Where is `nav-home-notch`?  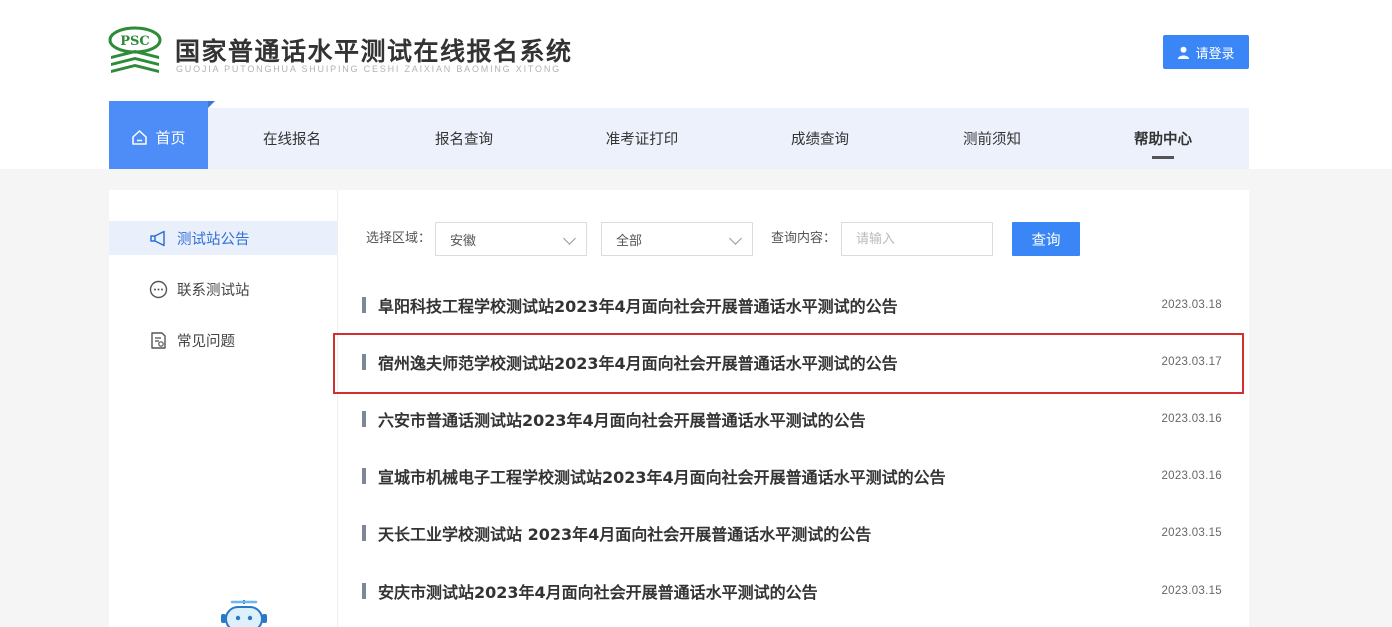
nav-home-notch is located at coordinates (211, 104).